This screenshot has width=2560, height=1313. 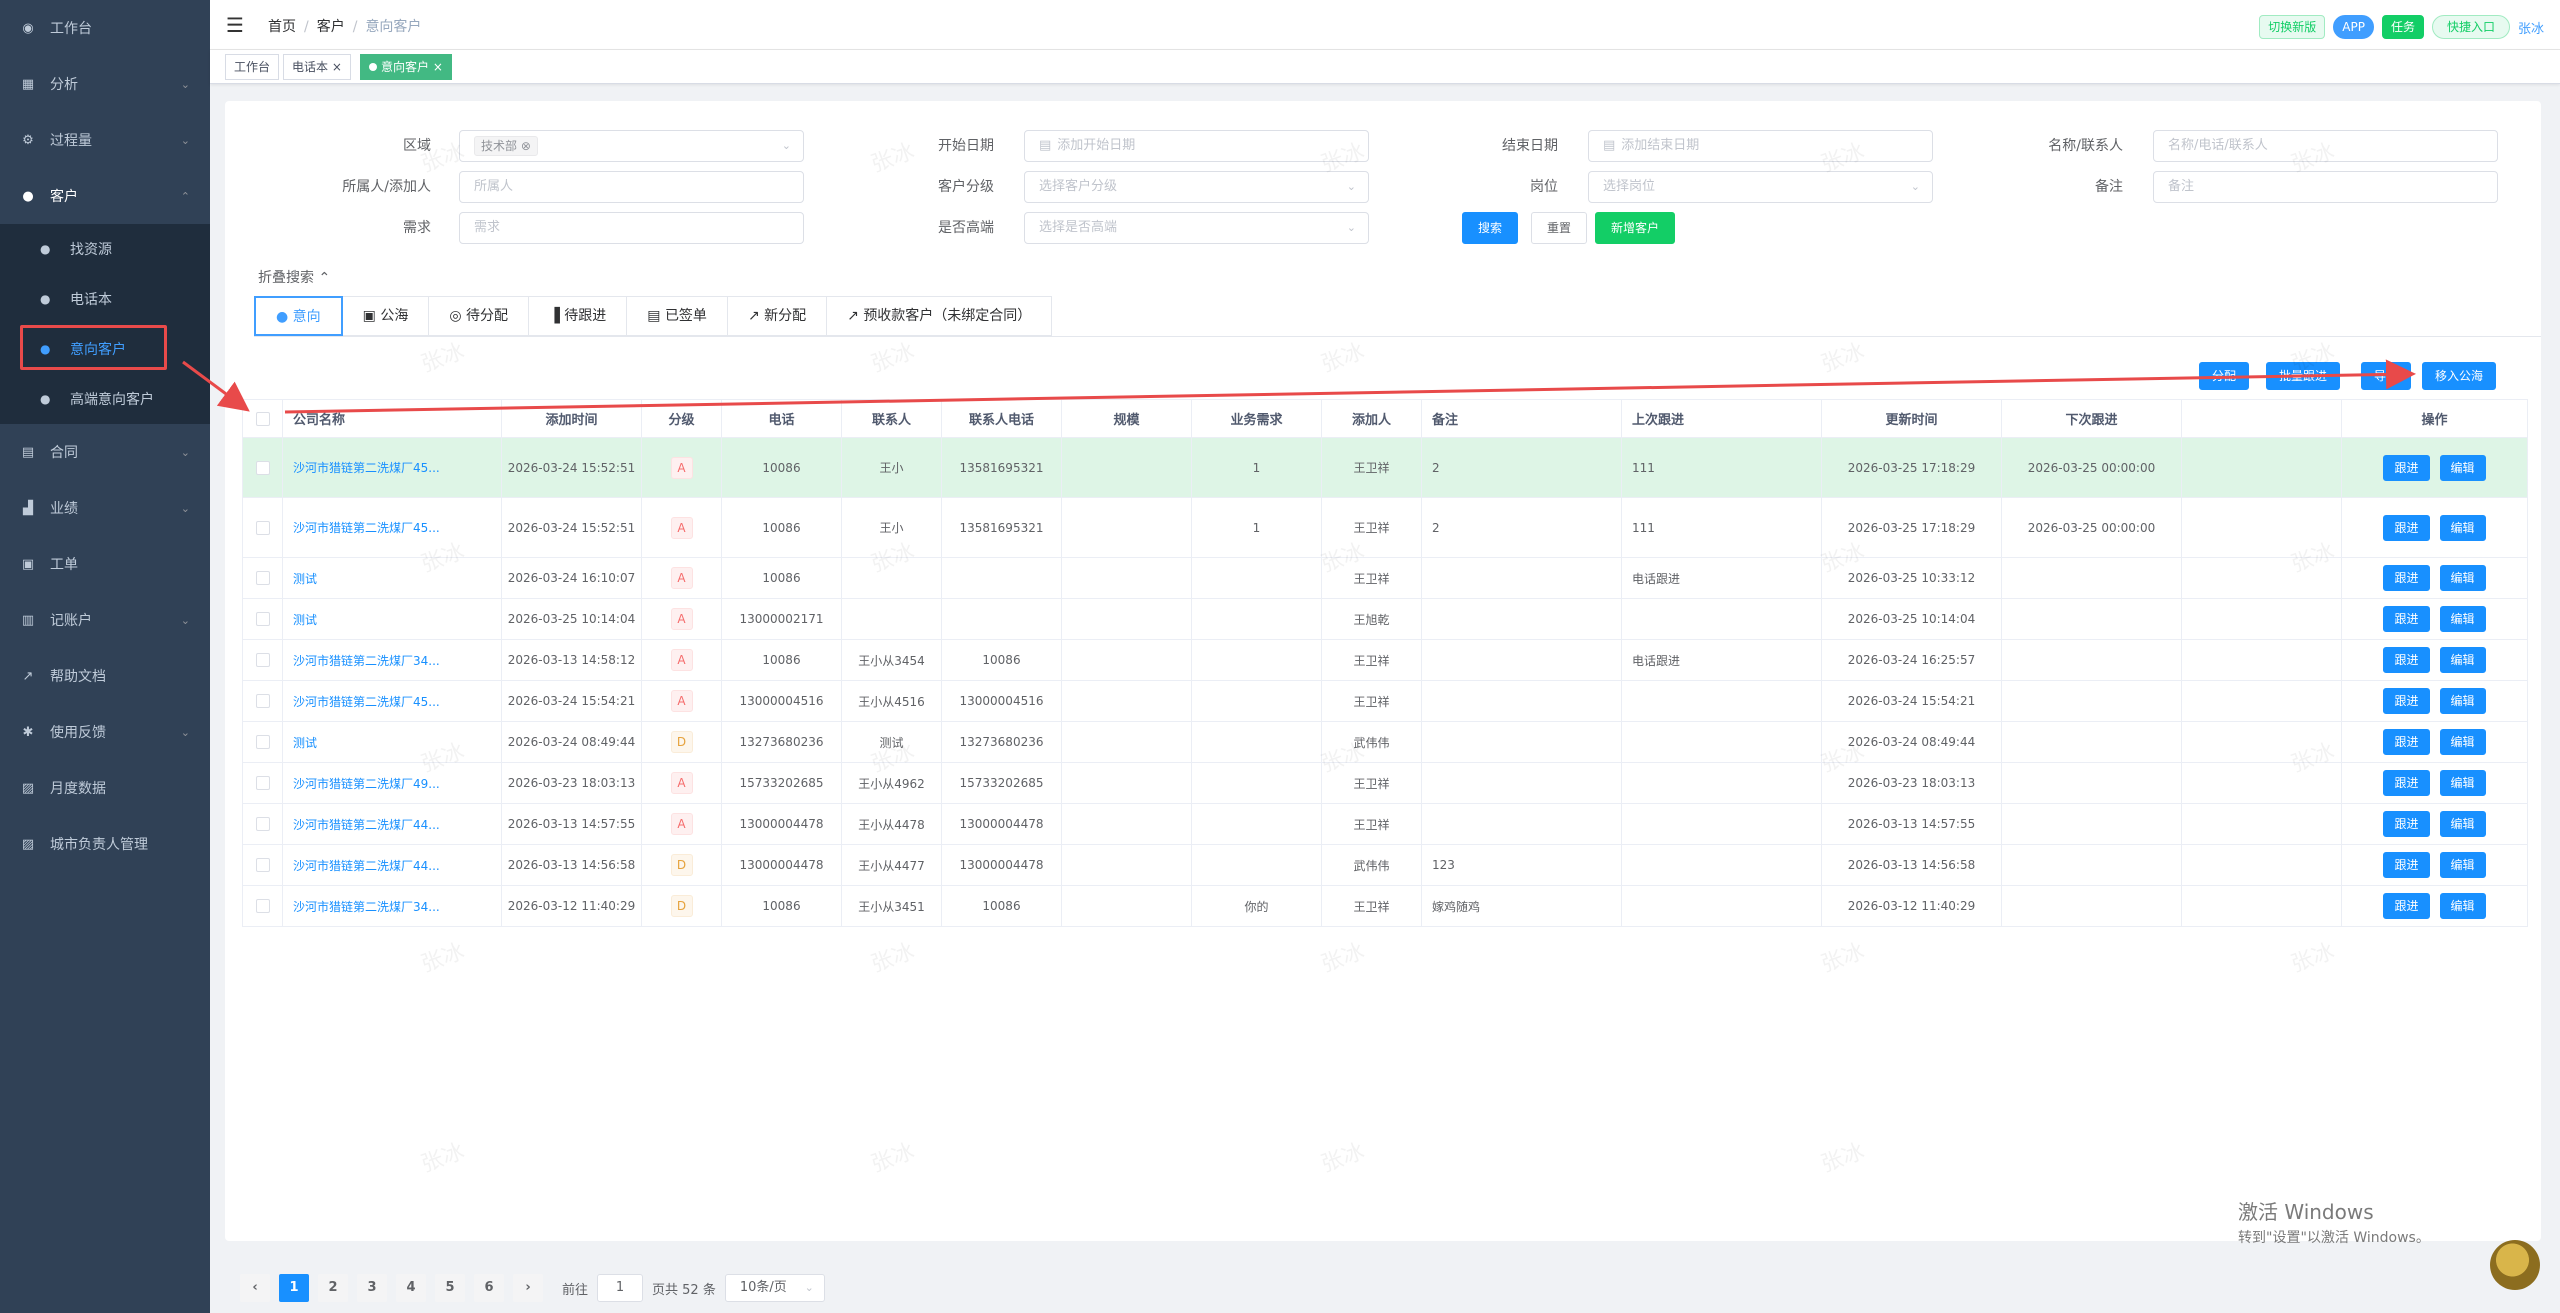 What do you see at coordinates (372, 1288) in the screenshot?
I see `page-button: 3` at bounding box center [372, 1288].